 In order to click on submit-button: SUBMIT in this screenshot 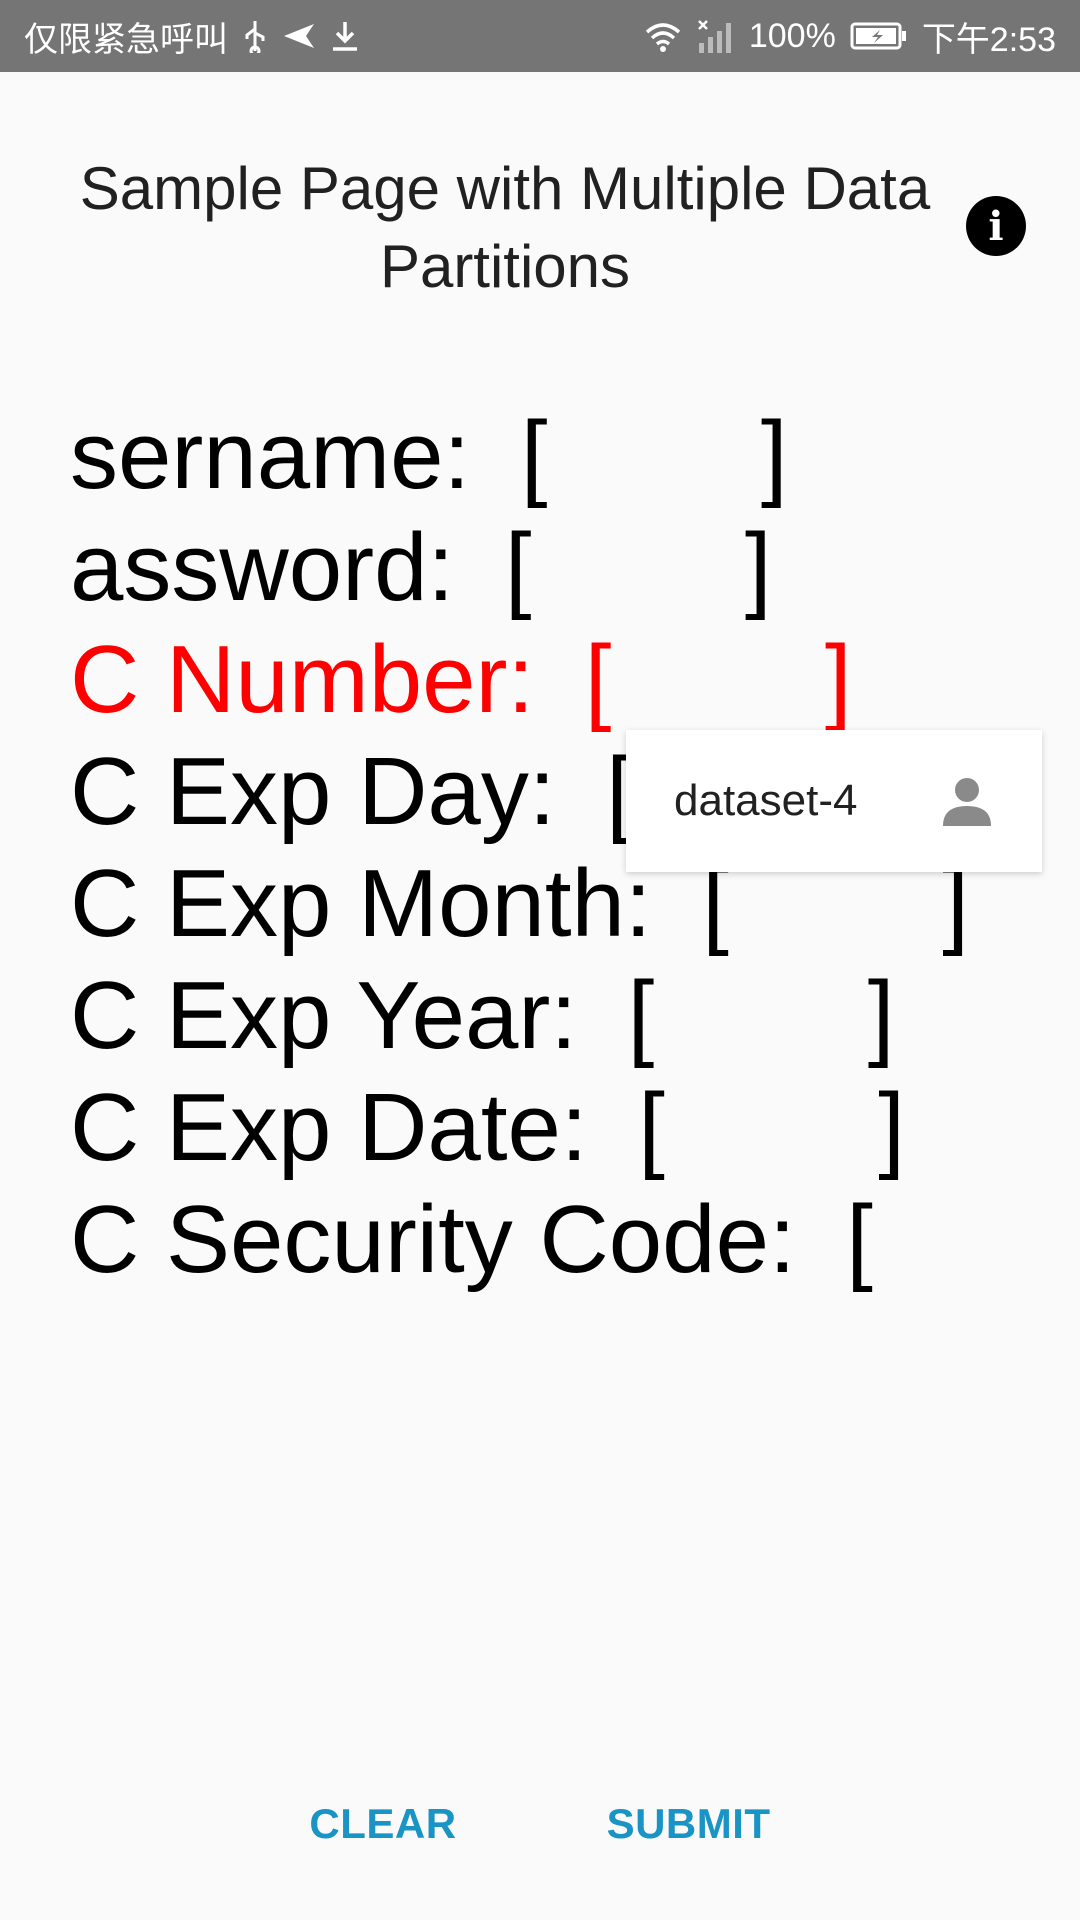, I will do `click(689, 1824)`.